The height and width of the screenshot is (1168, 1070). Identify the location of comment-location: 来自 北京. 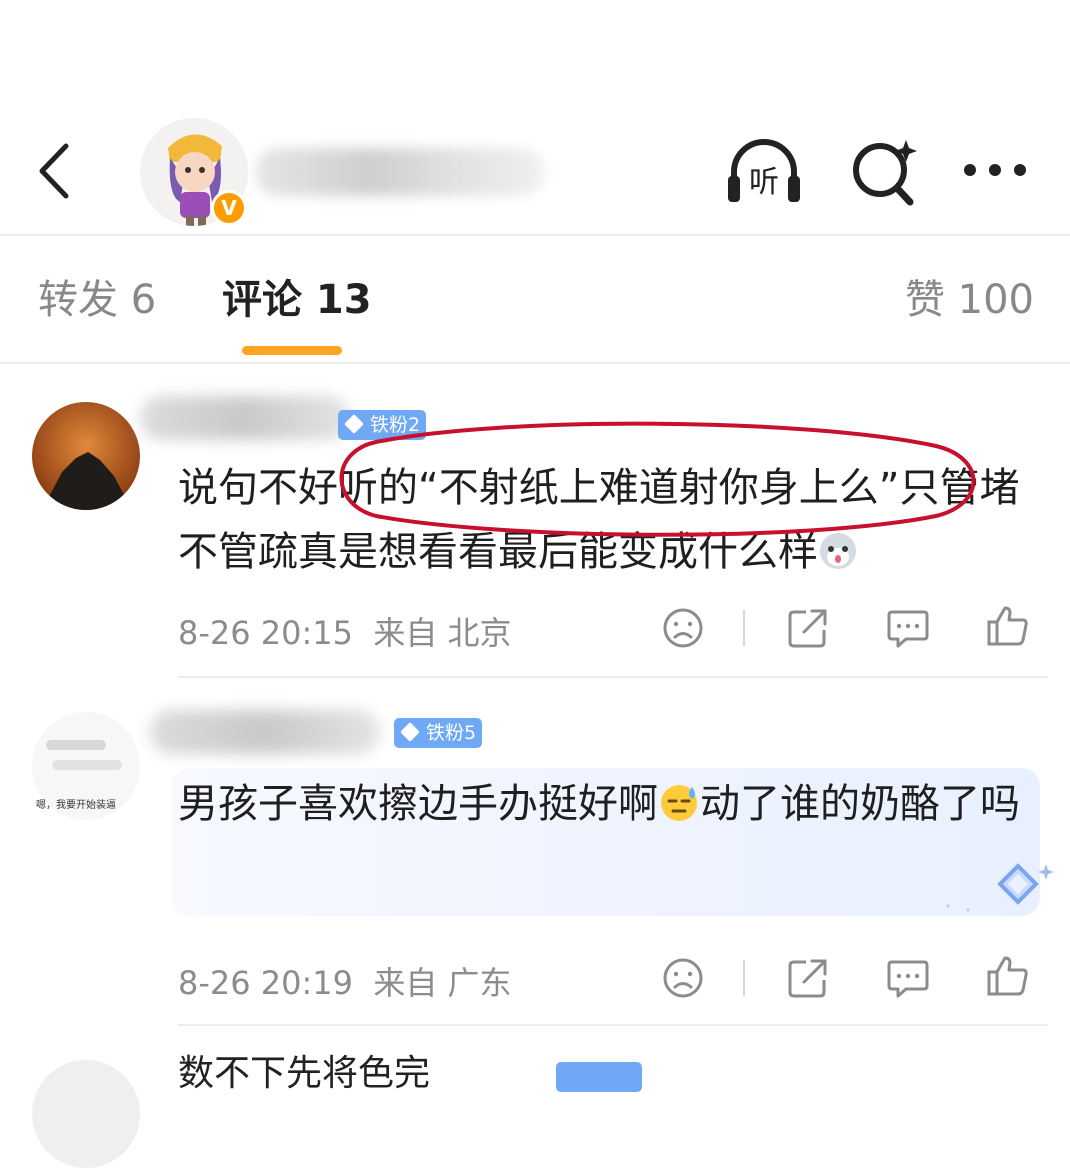
(442, 633).